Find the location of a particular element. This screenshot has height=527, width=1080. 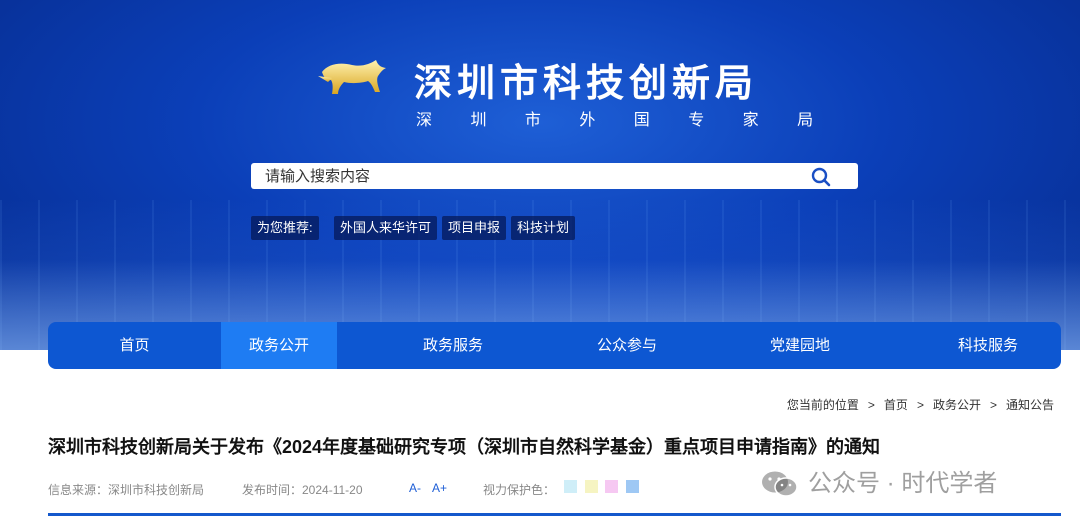

bull-logo-icon is located at coordinates (354, 77).